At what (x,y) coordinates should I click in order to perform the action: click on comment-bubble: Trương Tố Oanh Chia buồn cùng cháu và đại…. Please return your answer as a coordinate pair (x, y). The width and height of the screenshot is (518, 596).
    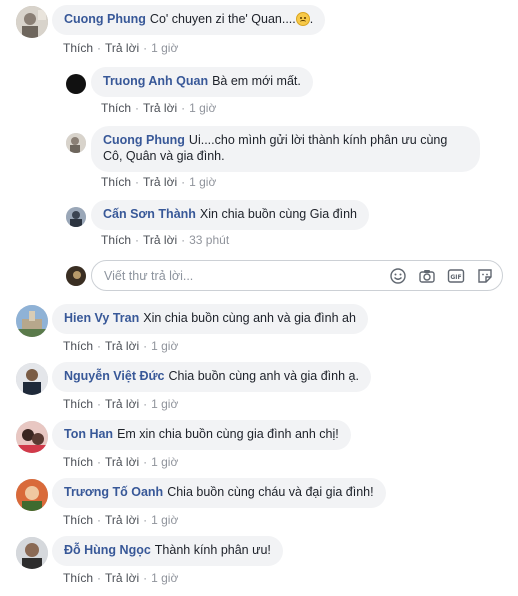
    Looking at the image, I should click on (219, 493).